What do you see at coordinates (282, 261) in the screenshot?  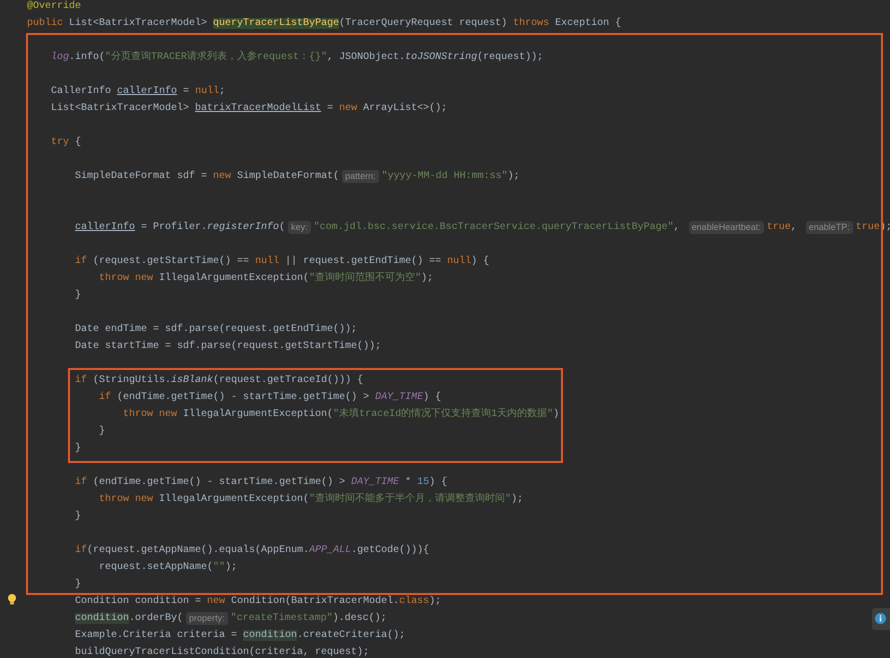 I see `code-text: if (request.getStartTime() == null || request.getEndTime() == null) {` at bounding box center [282, 261].